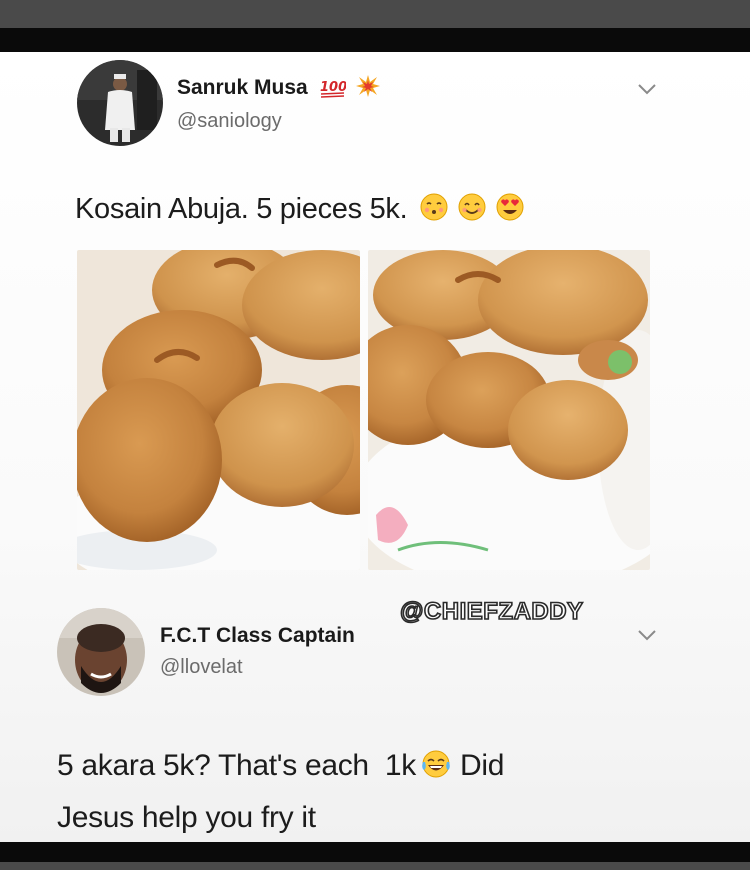  What do you see at coordinates (377, 768) in the screenshot?
I see `reply-line-1: 5 akara 5k? That's each 1k Did` at bounding box center [377, 768].